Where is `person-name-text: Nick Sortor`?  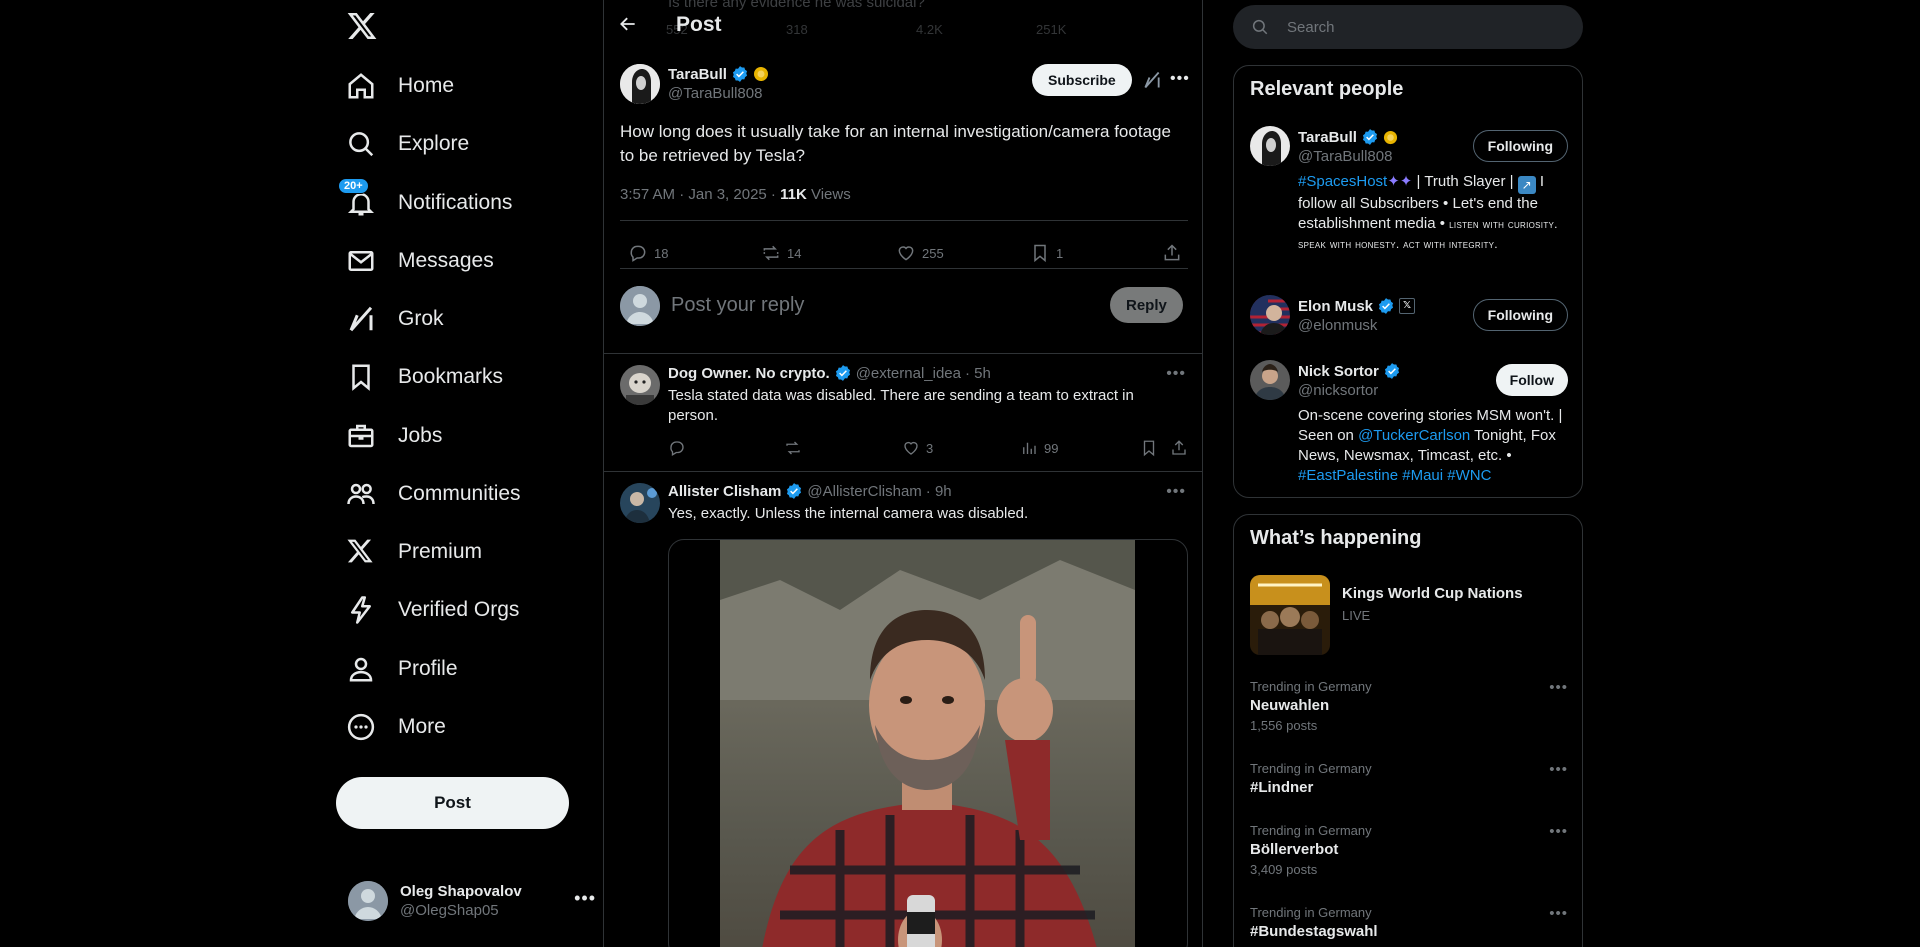 person-name-text: Nick Sortor is located at coordinates (1338, 371).